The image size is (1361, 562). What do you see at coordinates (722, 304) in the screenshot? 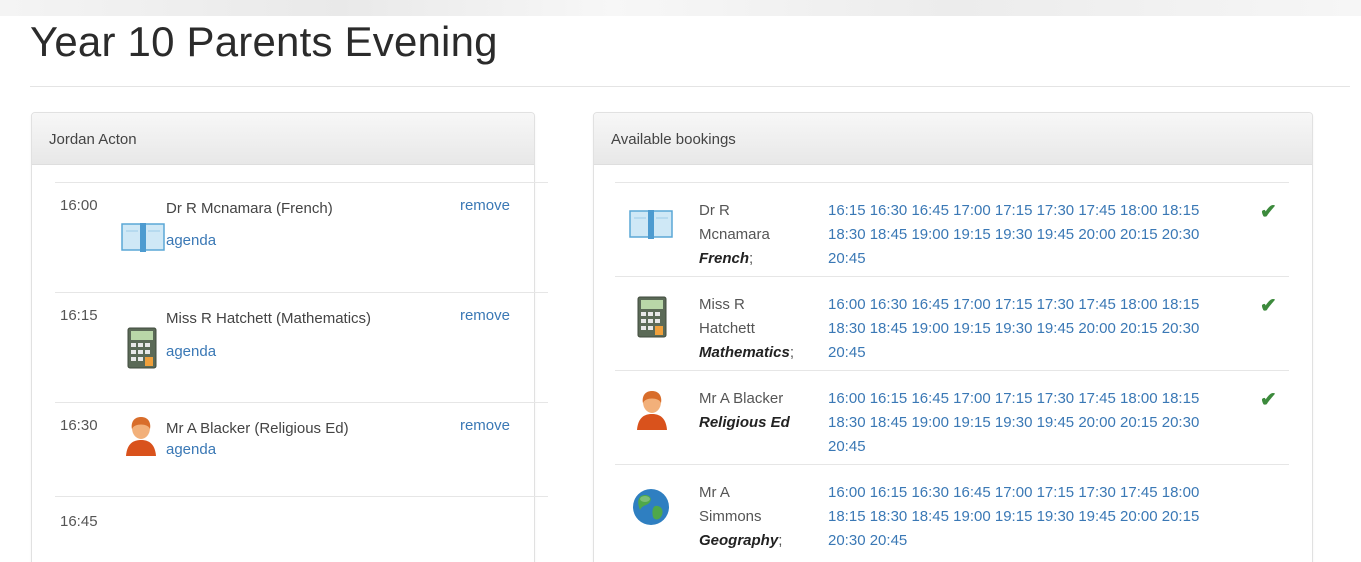
I see `teacher-name-line: Miss R` at bounding box center [722, 304].